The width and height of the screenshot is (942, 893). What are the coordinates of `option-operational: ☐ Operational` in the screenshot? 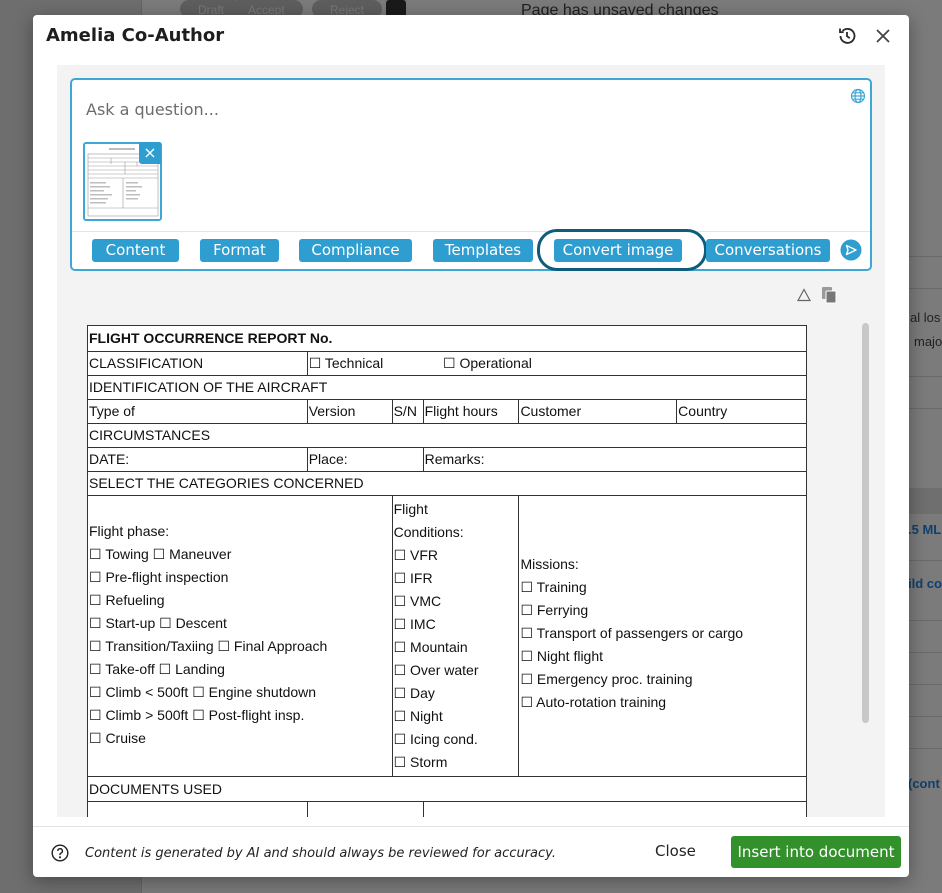 It's located at (487, 363).